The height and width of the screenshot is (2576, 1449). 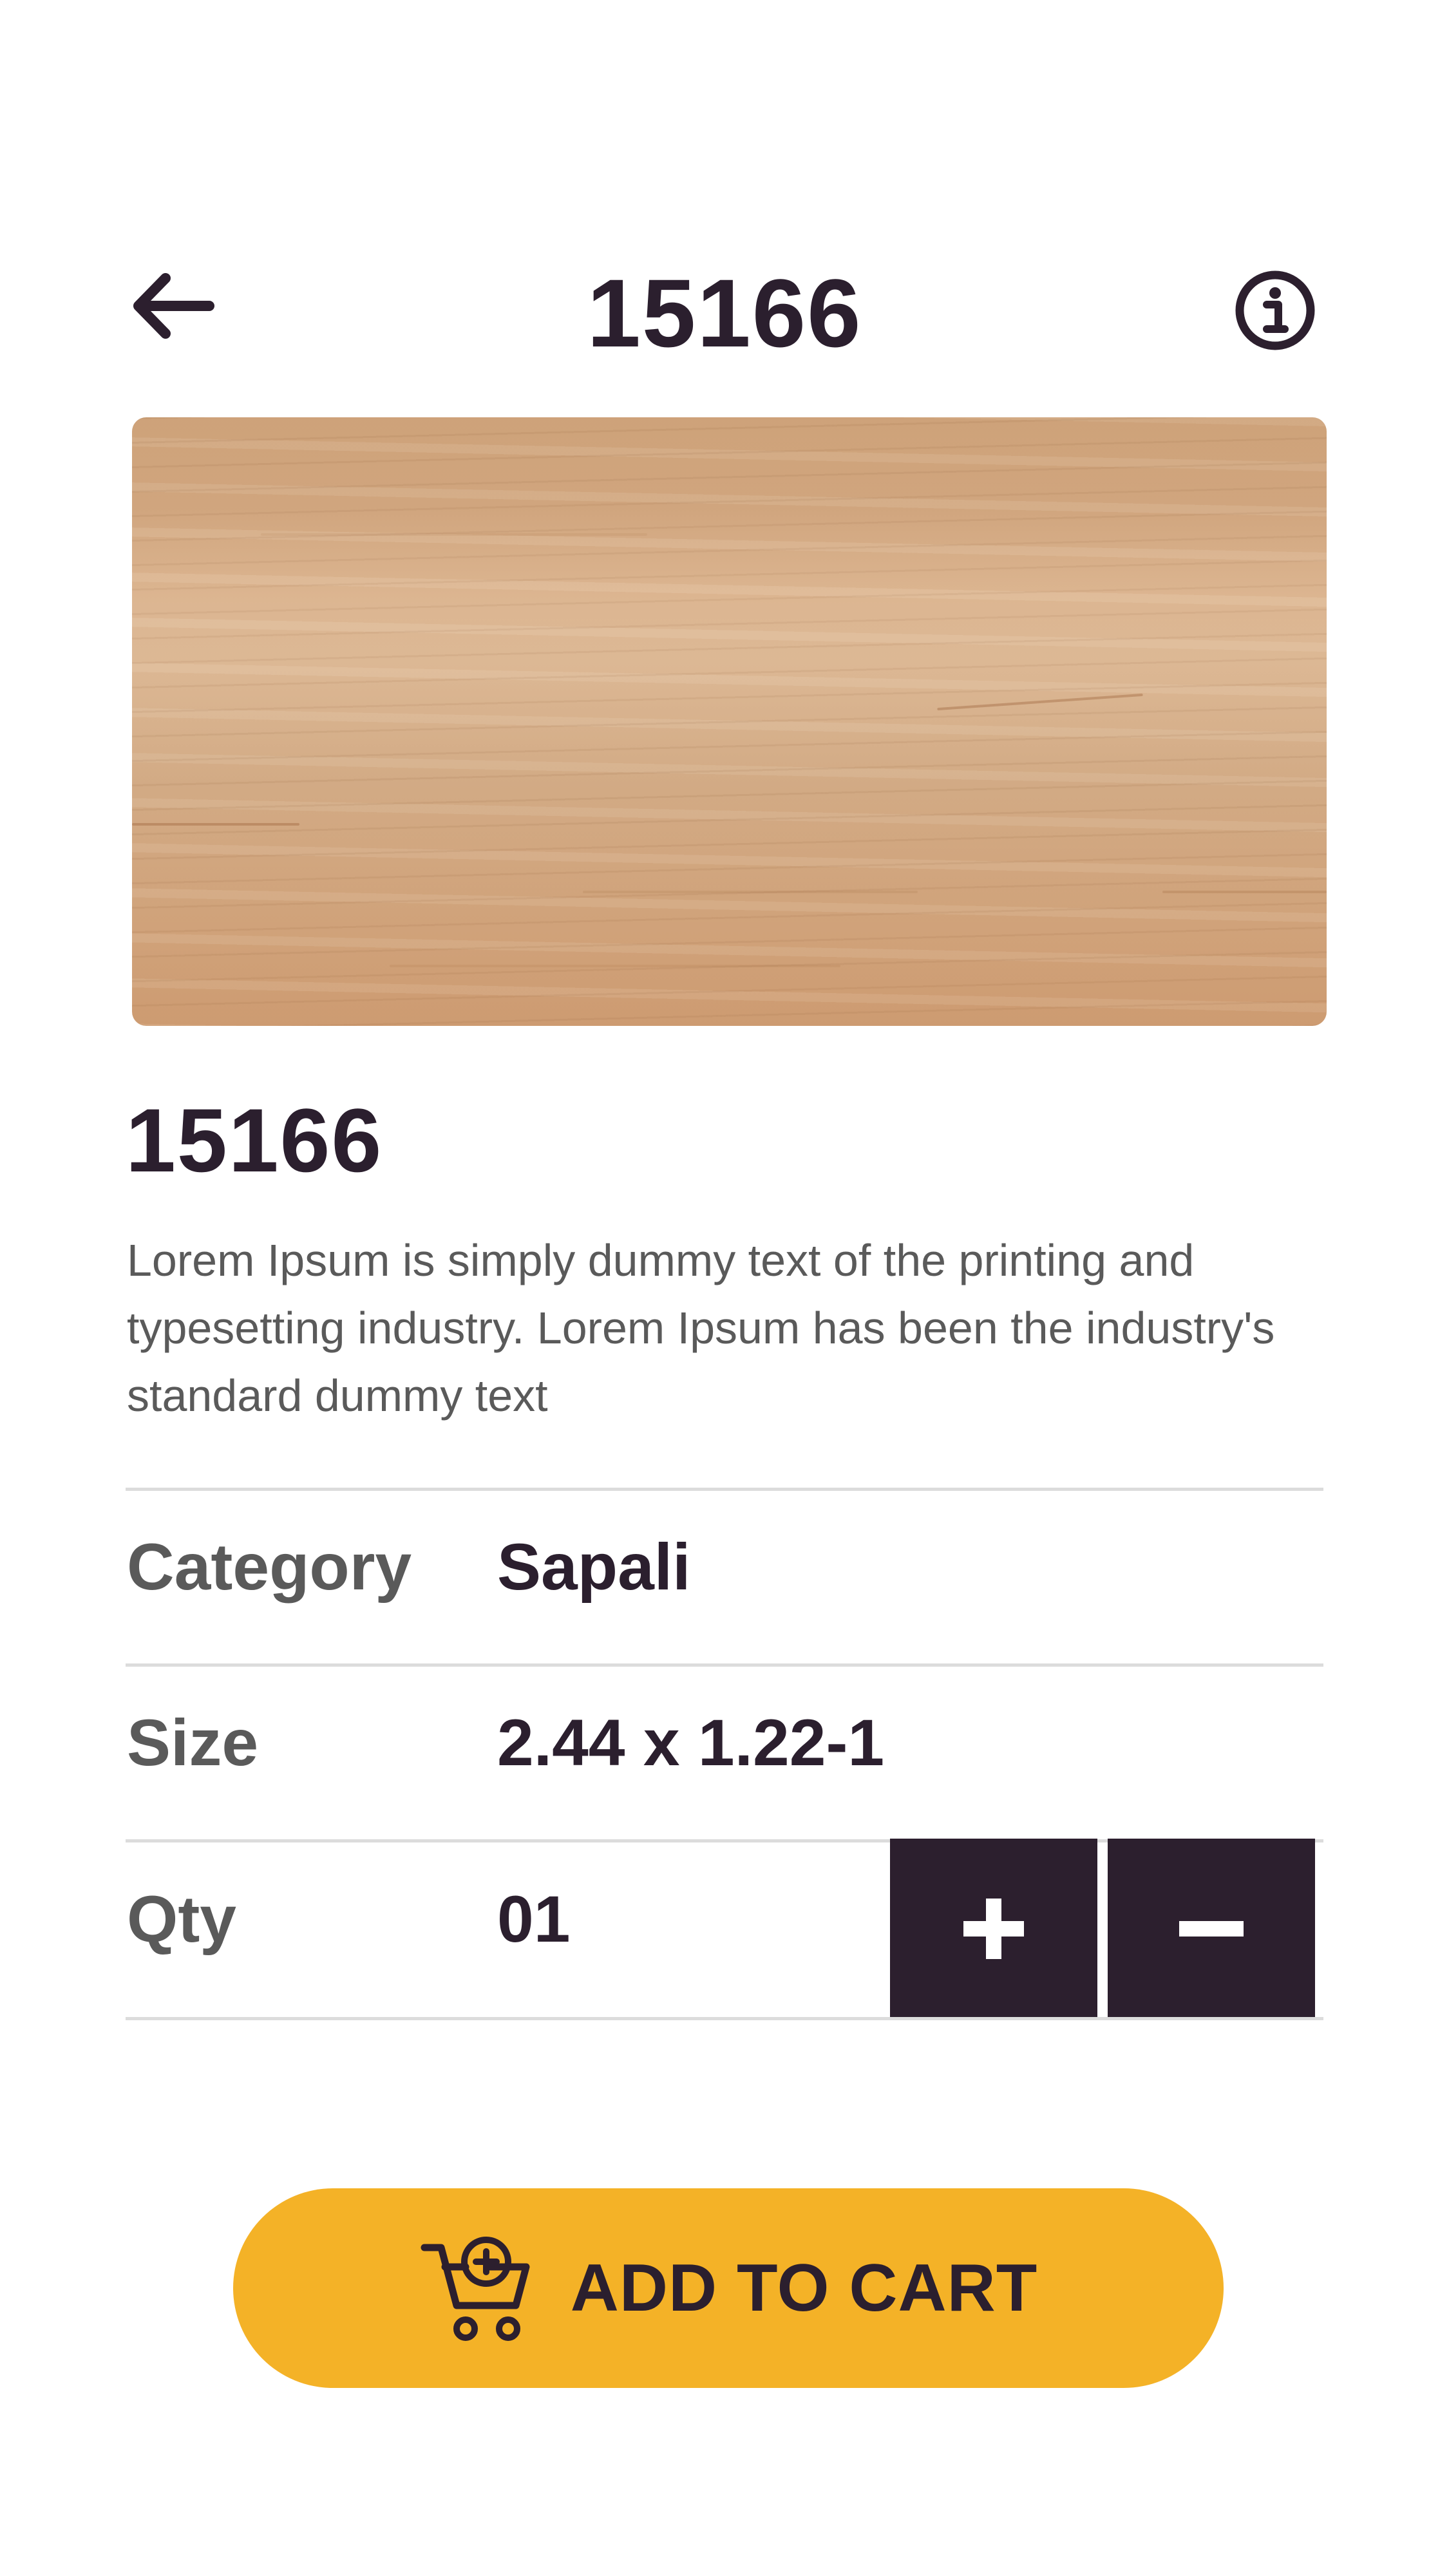 I want to click on info-circle-icon, so click(x=1275, y=310).